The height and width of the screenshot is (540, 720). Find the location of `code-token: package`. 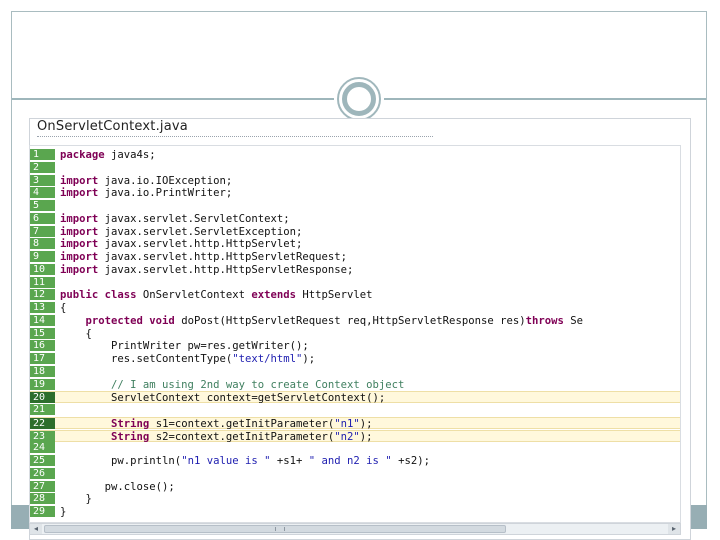

code-token: package is located at coordinates (86, 155).